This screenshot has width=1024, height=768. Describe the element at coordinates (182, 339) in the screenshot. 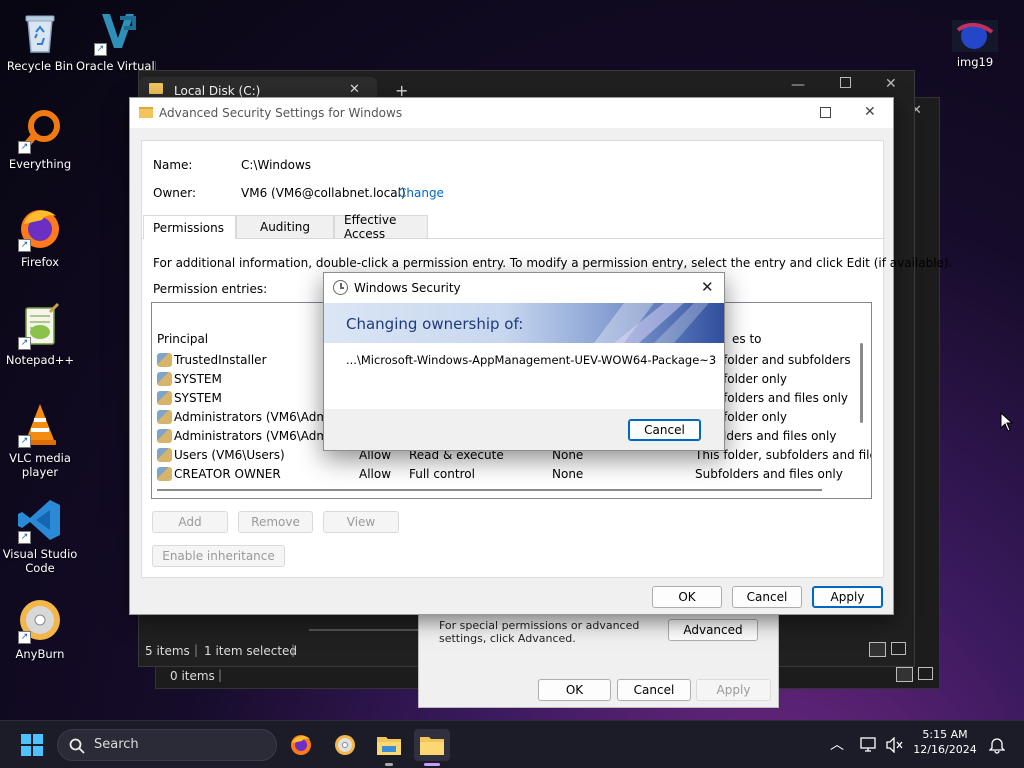

I see `column-principal: Principal` at that location.